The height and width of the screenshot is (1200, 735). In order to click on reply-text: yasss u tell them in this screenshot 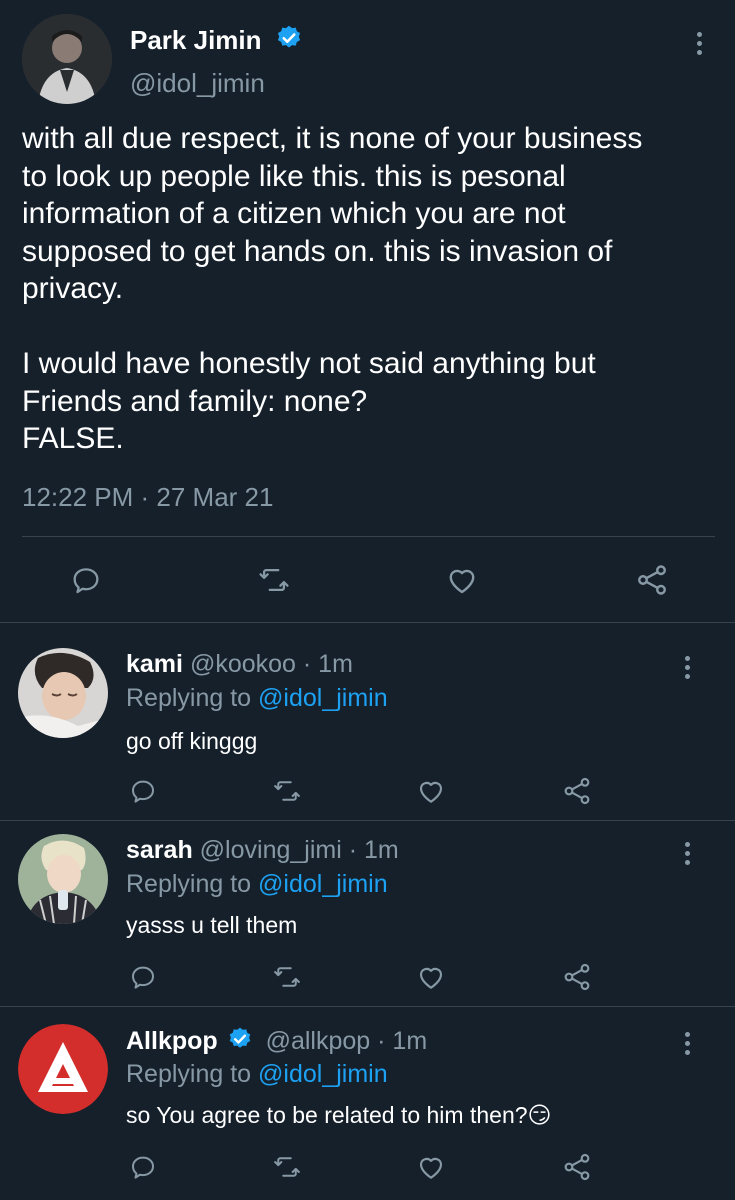, I will do `click(212, 925)`.